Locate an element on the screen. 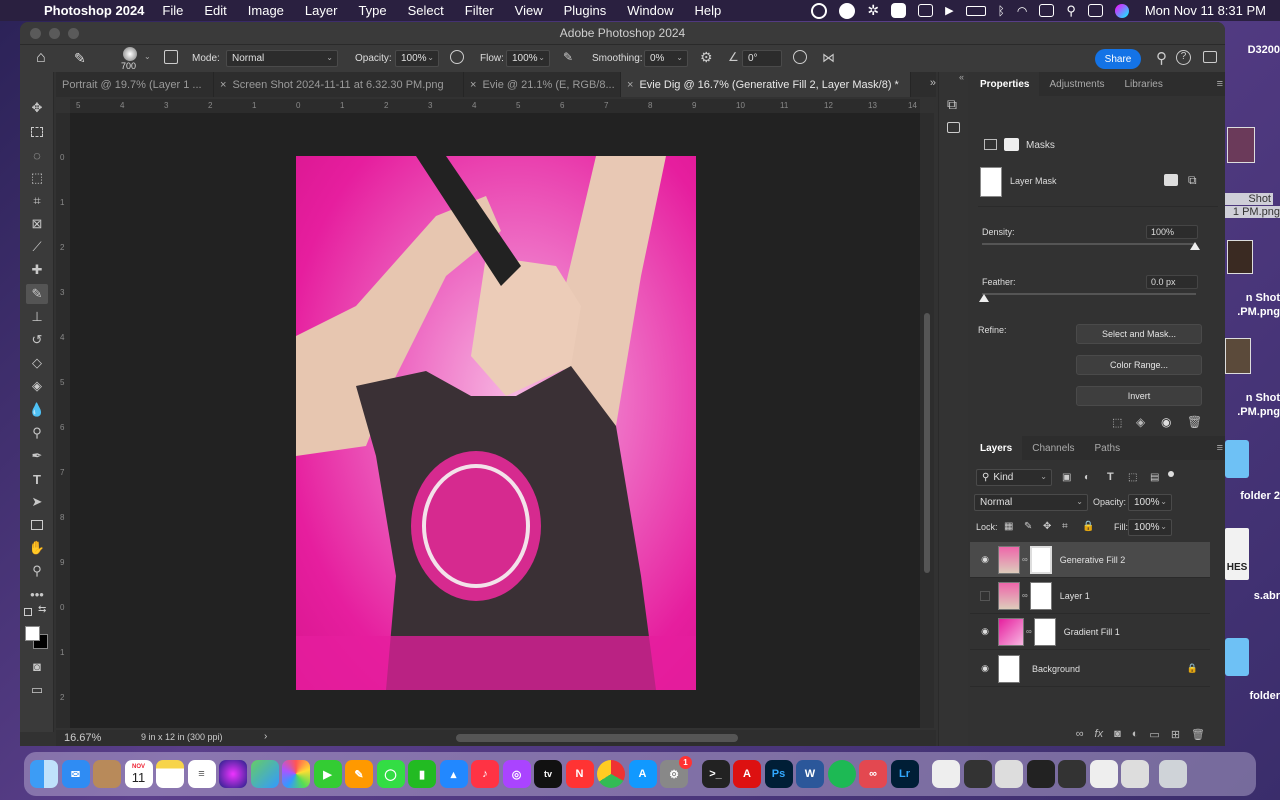 The height and width of the screenshot is (800, 1280). move-tool-icon: ✥ is located at coordinates (37, 108).